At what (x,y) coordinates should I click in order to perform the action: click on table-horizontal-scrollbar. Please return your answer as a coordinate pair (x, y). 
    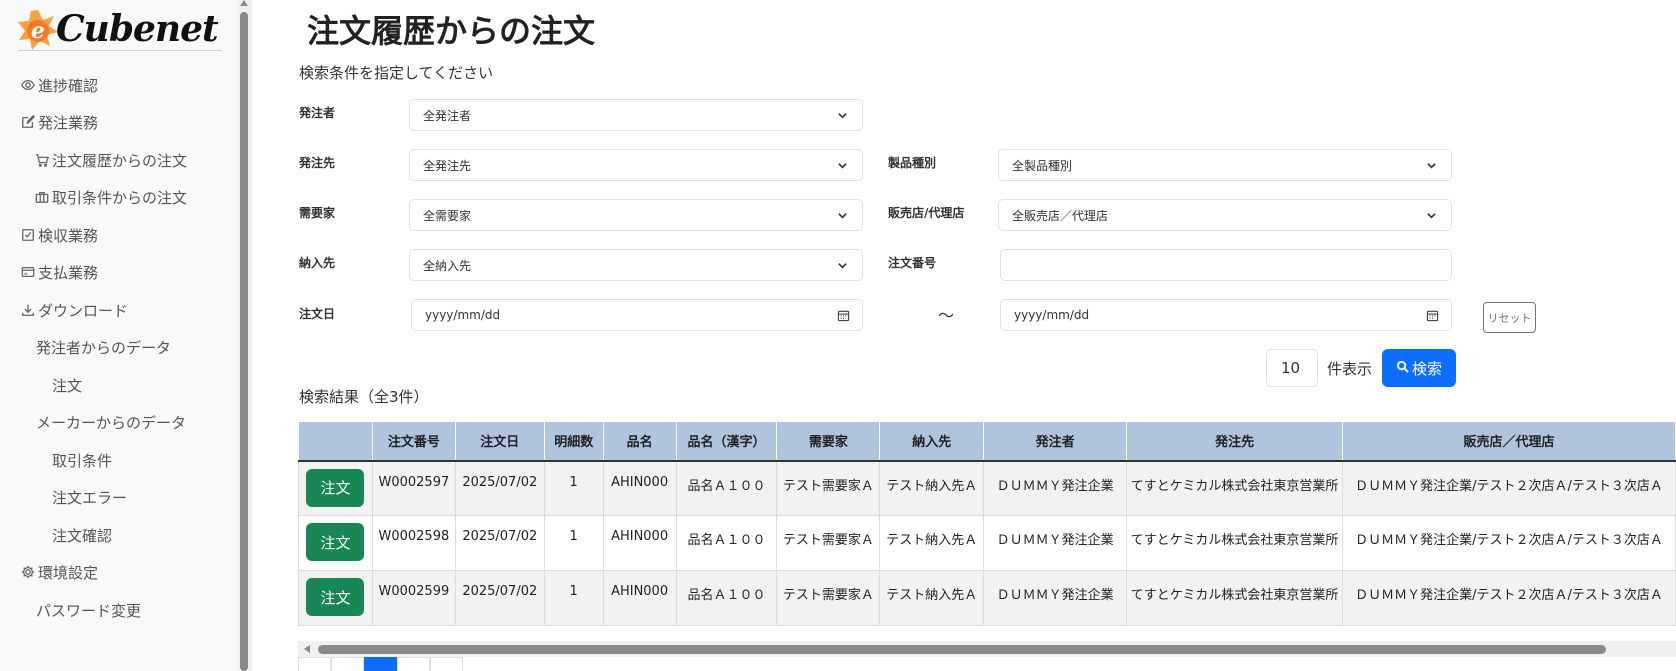
    Looking at the image, I should click on (987, 649).